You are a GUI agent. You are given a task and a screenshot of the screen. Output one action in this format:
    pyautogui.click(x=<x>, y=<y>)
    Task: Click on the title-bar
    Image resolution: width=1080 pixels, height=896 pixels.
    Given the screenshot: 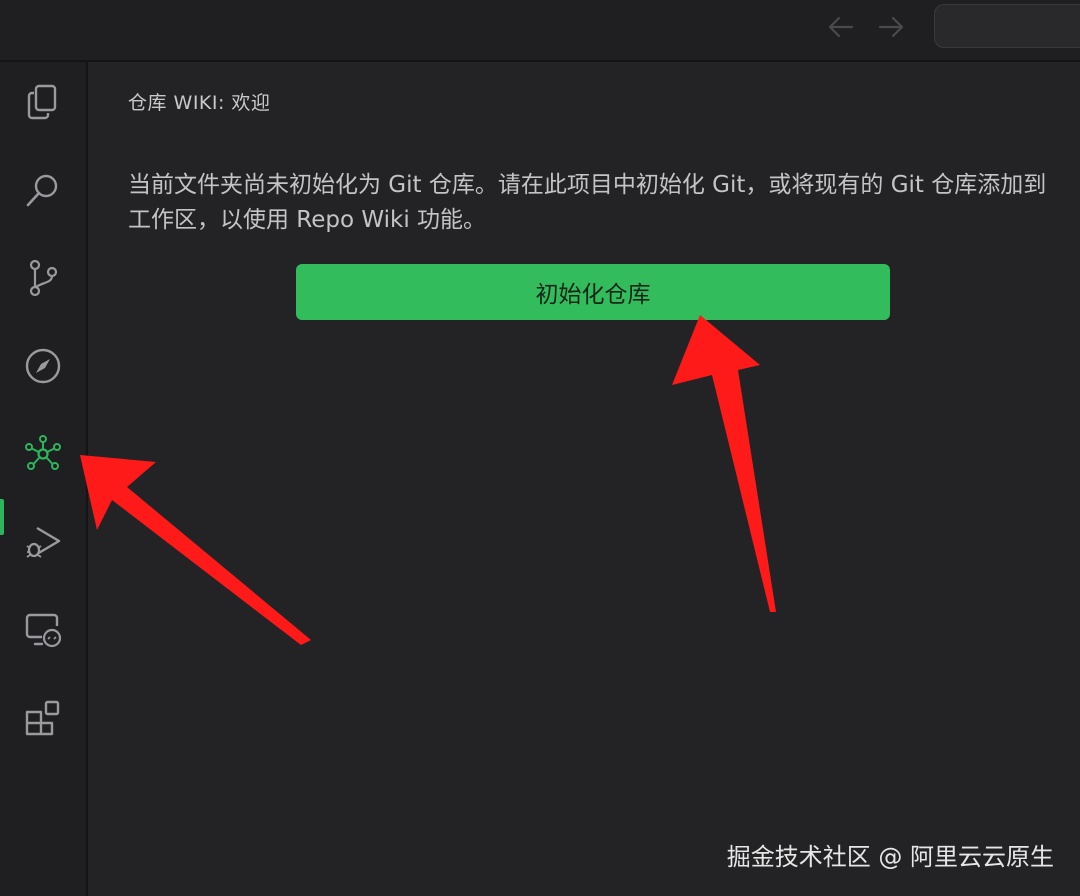 What is the action you would take?
    pyautogui.click(x=540, y=31)
    